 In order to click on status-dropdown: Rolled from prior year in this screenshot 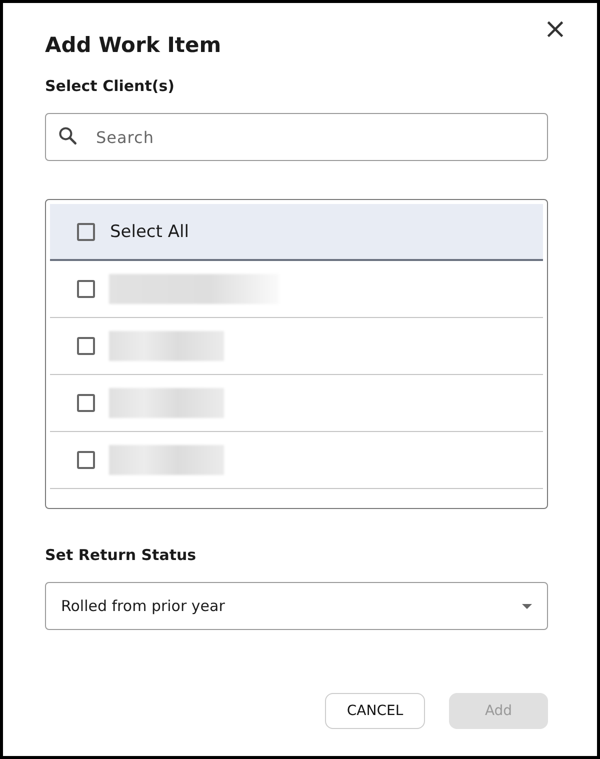, I will do `click(296, 606)`.